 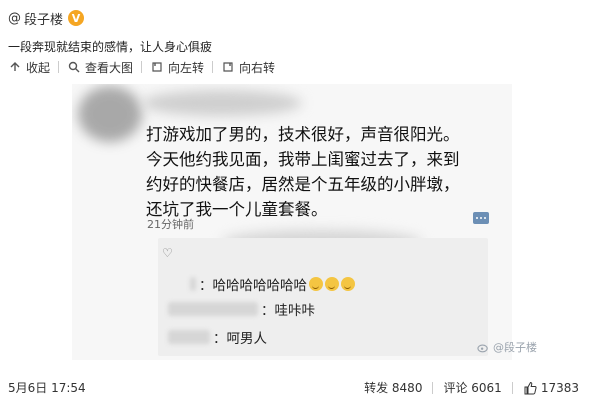 What do you see at coordinates (482, 348) in the screenshot?
I see `weibo-logo-icon` at bounding box center [482, 348].